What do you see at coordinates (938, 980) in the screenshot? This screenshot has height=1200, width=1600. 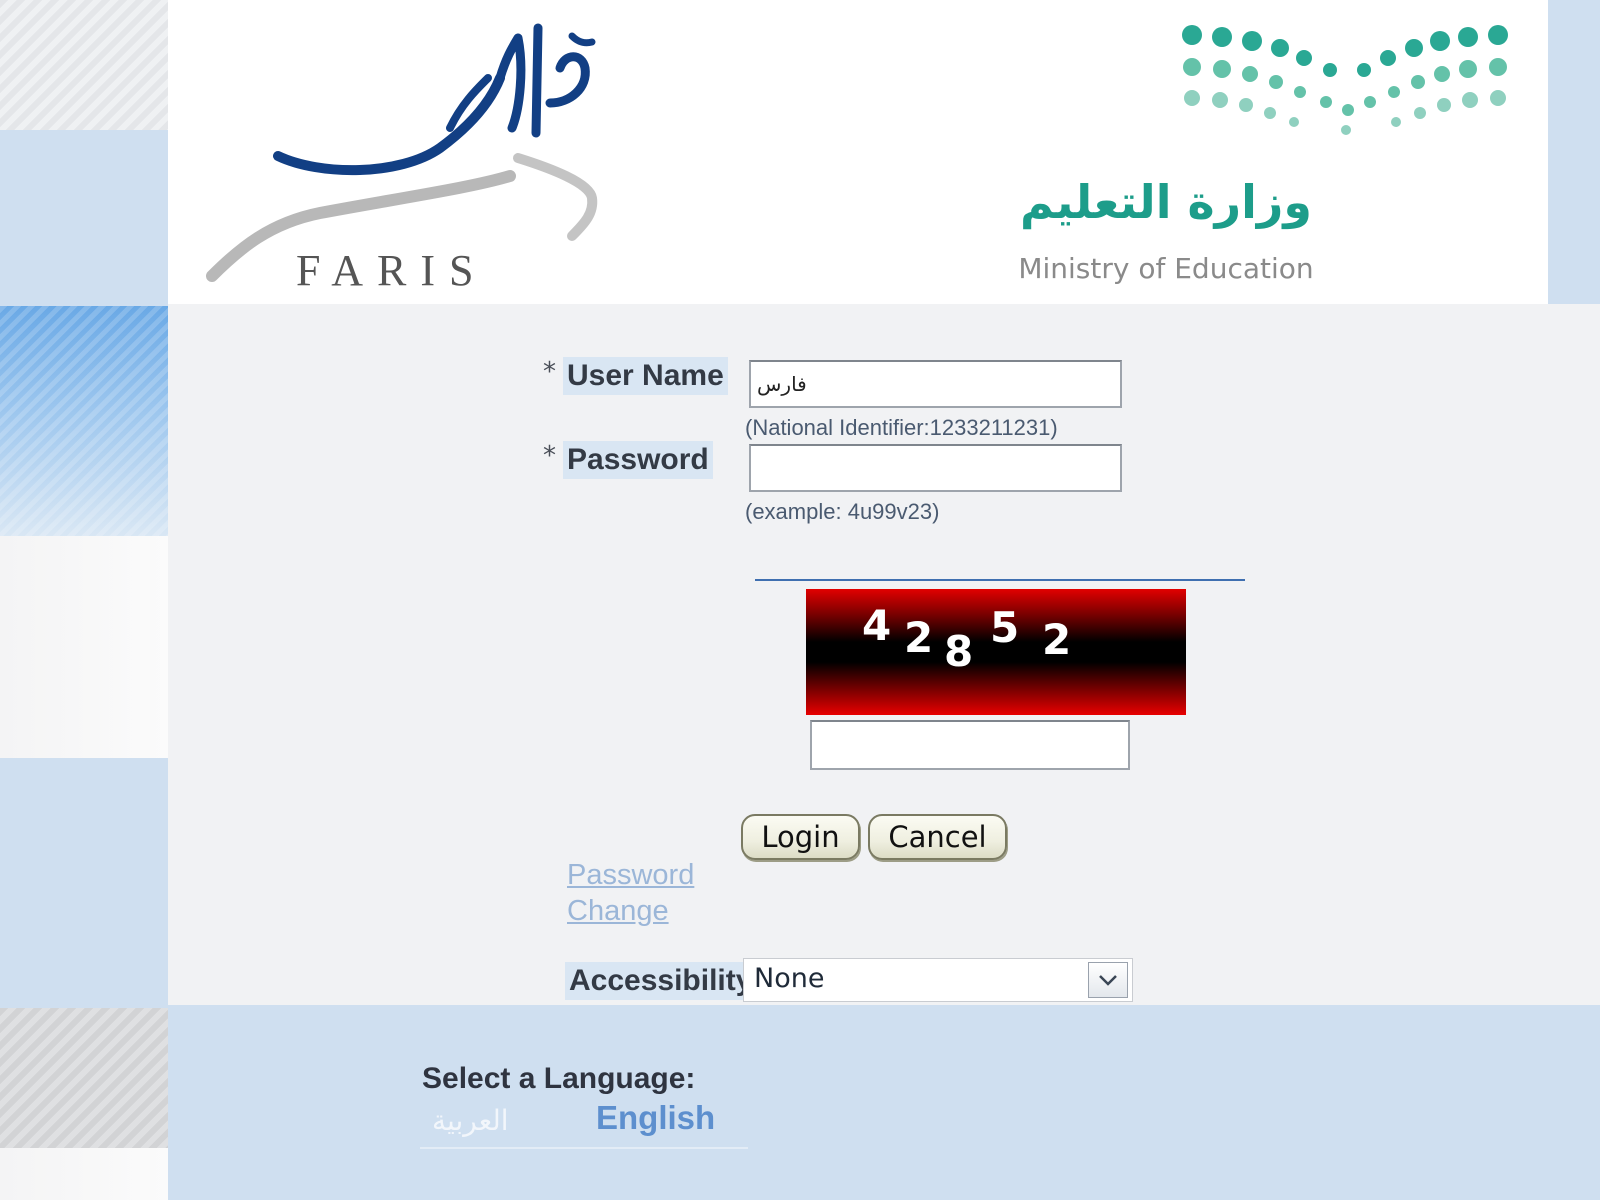 I see `accessibility-select: None` at bounding box center [938, 980].